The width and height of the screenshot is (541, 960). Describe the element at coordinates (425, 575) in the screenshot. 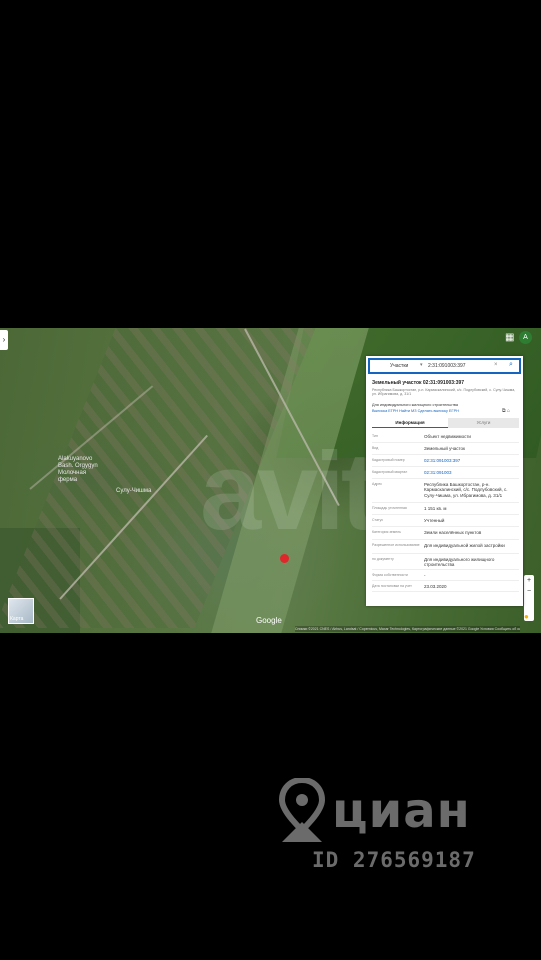

I see `attribute-value: -` at that location.